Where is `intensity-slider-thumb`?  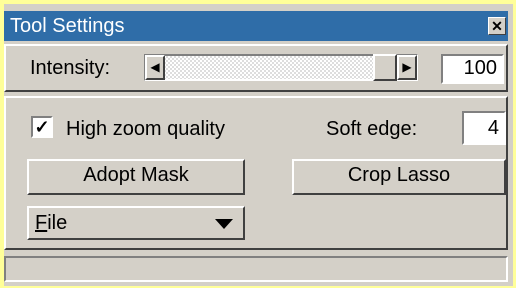
intensity-slider-thumb is located at coordinates (385, 67).